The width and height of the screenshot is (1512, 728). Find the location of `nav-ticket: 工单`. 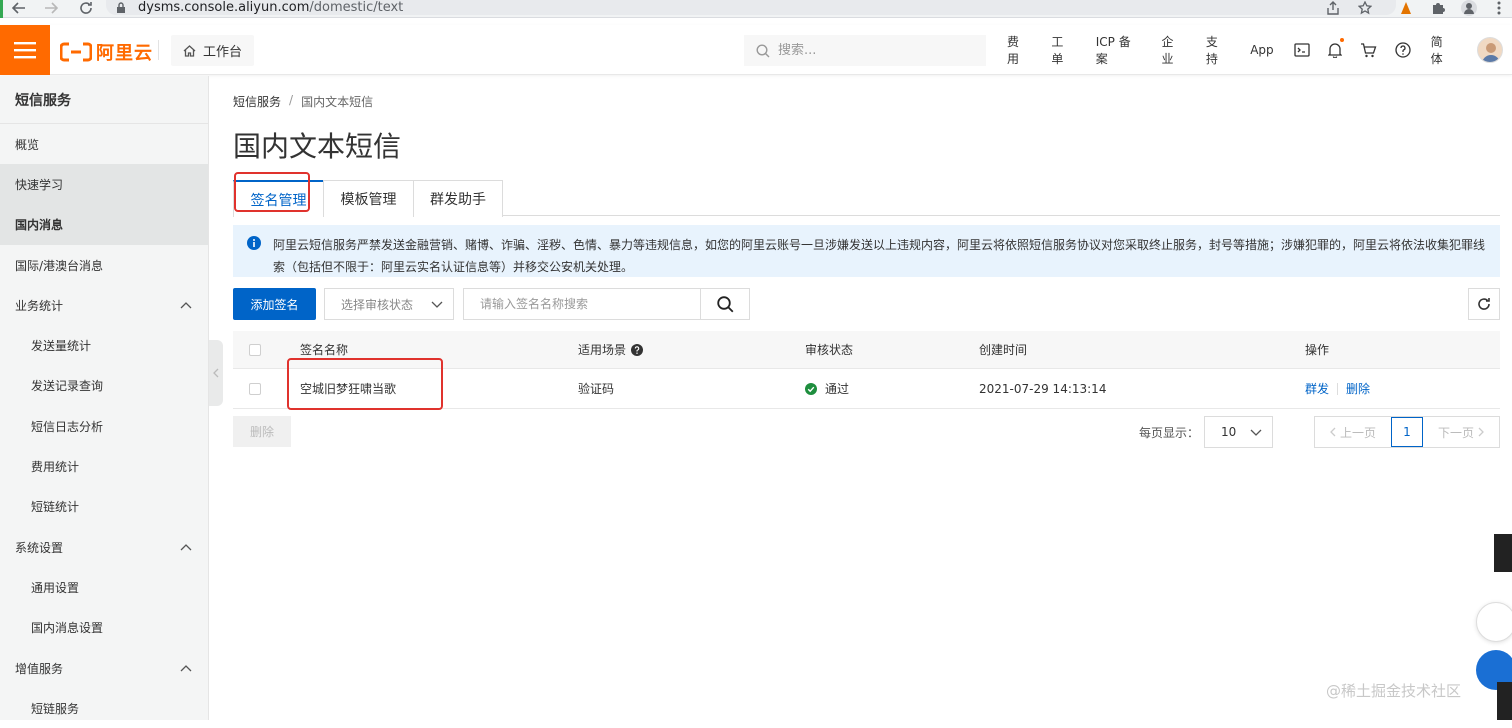

nav-ticket: 工单 is located at coordinates (1062, 50).